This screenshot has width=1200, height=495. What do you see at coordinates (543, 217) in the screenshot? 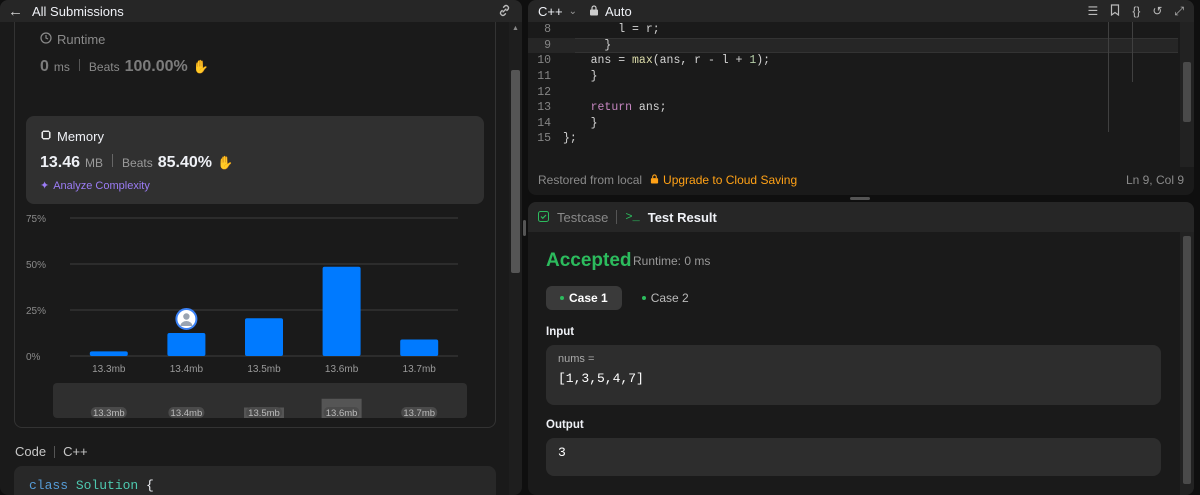
I see `checkbox-icon` at bounding box center [543, 217].